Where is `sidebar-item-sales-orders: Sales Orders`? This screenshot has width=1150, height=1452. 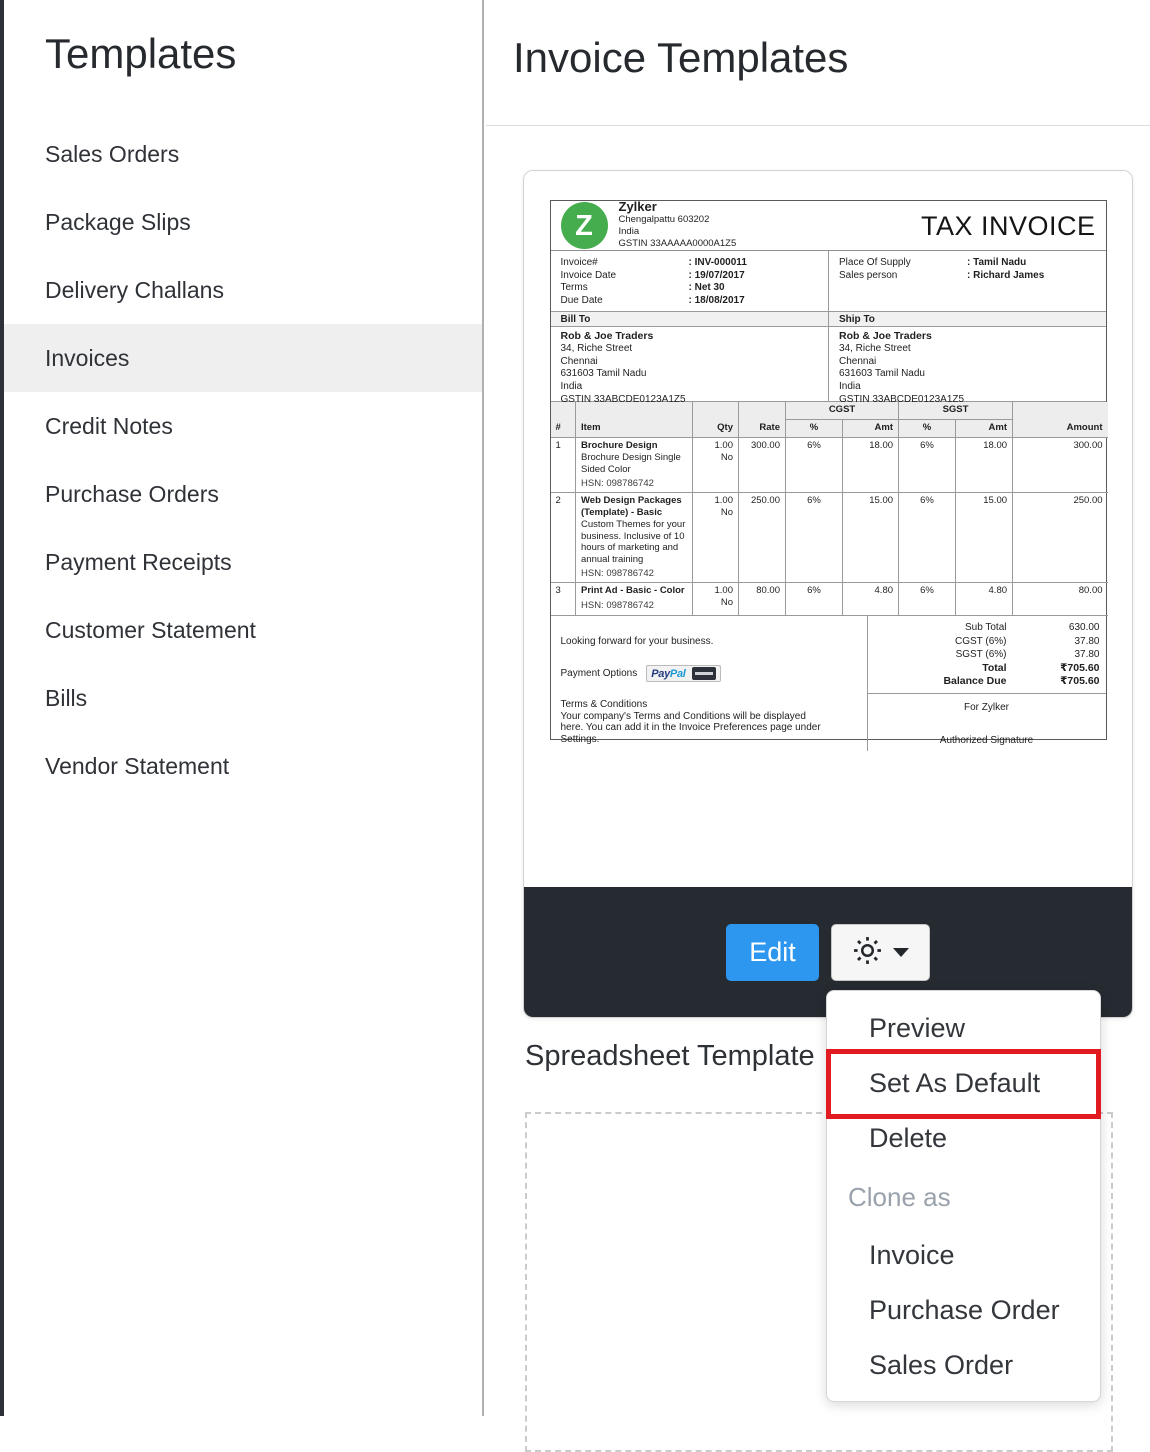 sidebar-item-sales-orders: Sales Orders is located at coordinates (243, 154).